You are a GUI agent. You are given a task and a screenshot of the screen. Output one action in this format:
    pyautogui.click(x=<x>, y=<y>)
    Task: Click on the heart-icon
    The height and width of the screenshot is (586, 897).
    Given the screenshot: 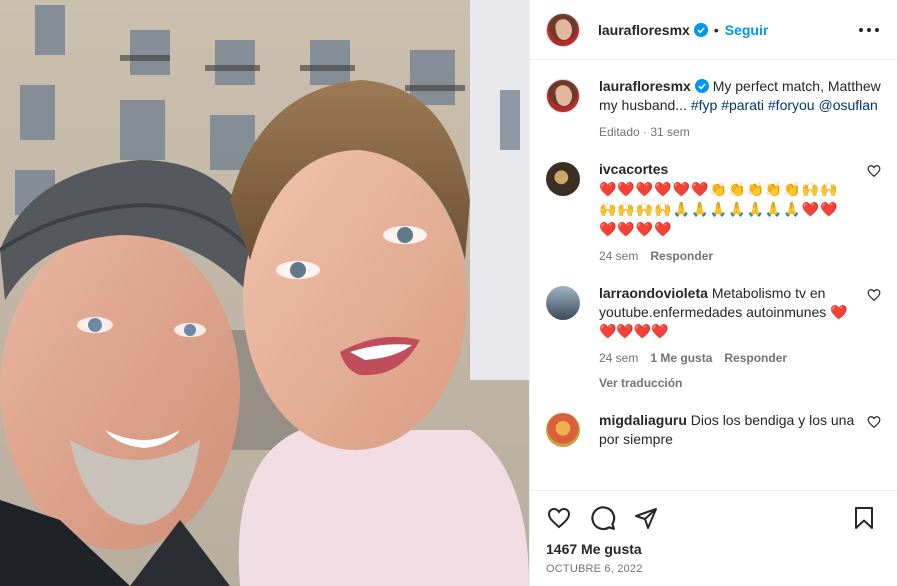 What is the action you would take?
    pyautogui.click(x=560, y=518)
    